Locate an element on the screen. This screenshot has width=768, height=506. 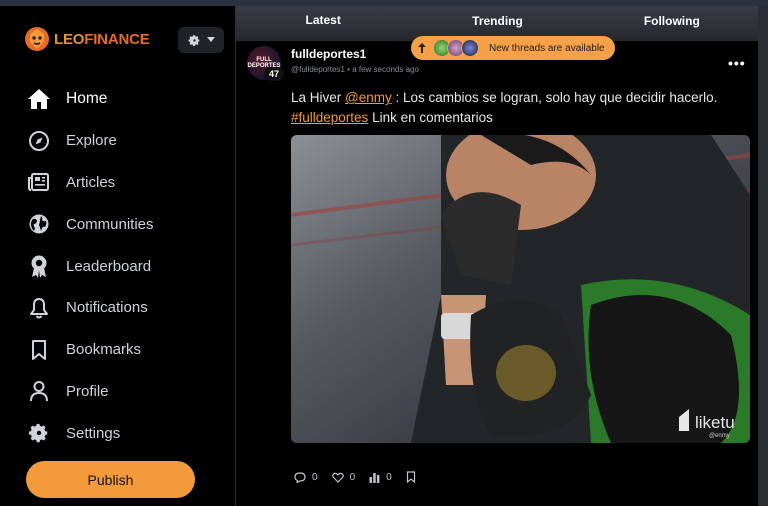
comment-count: 0 is located at coordinates (315, 477).